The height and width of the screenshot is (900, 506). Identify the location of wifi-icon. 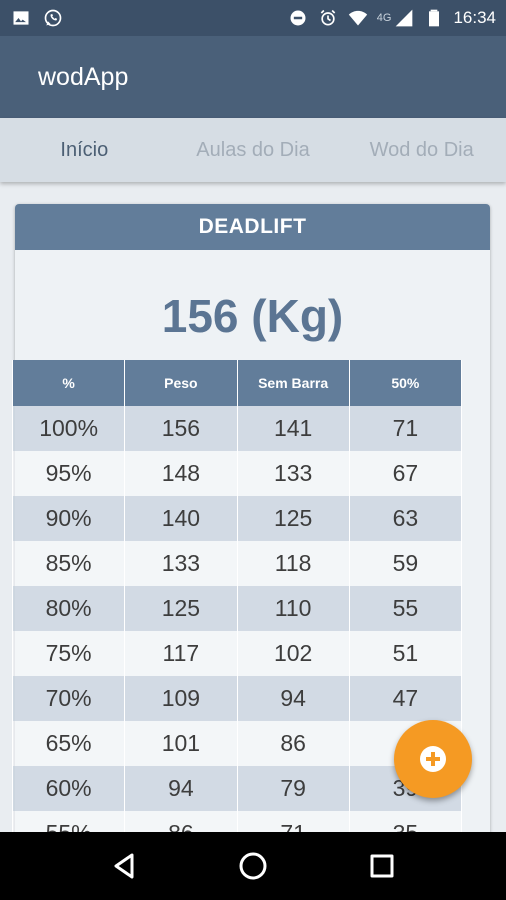
(358, 18).